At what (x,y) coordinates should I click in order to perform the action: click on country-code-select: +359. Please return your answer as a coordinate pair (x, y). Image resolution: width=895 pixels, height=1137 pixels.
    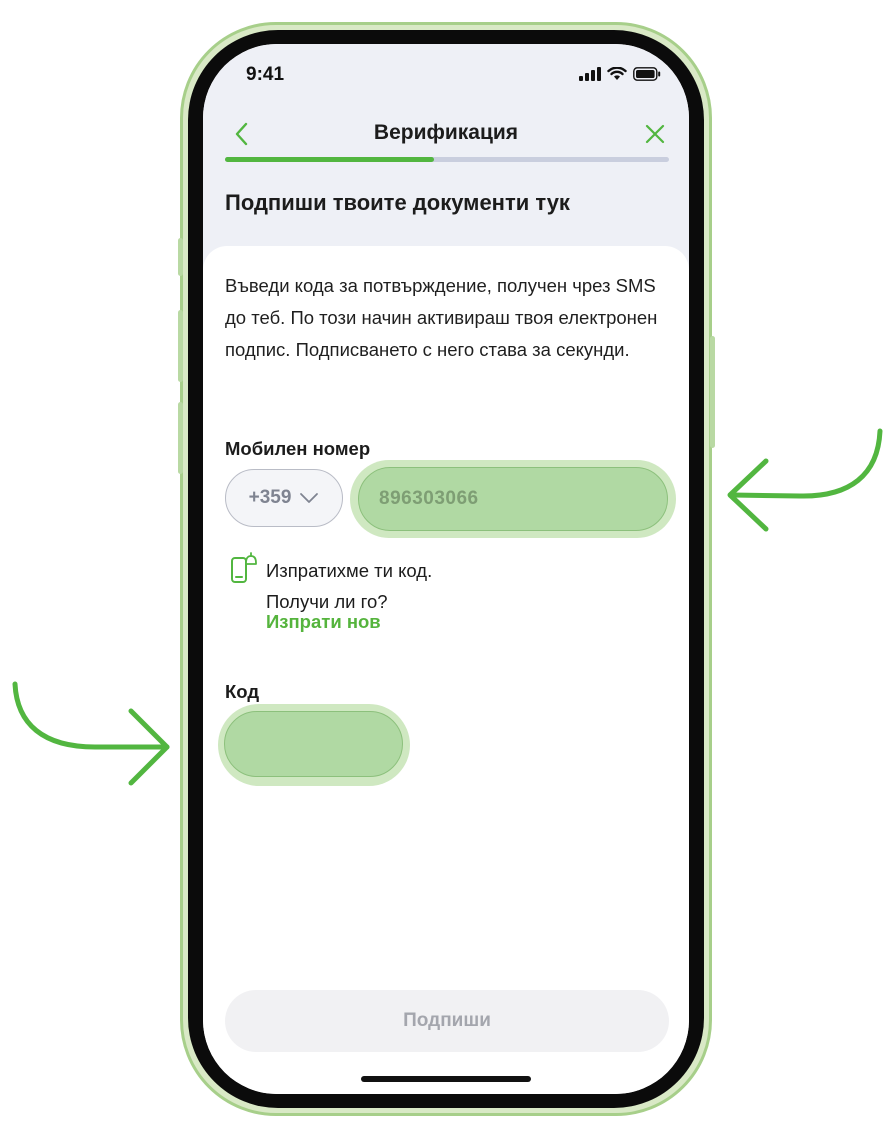
    Looking at the image, I should click on (284, 498).